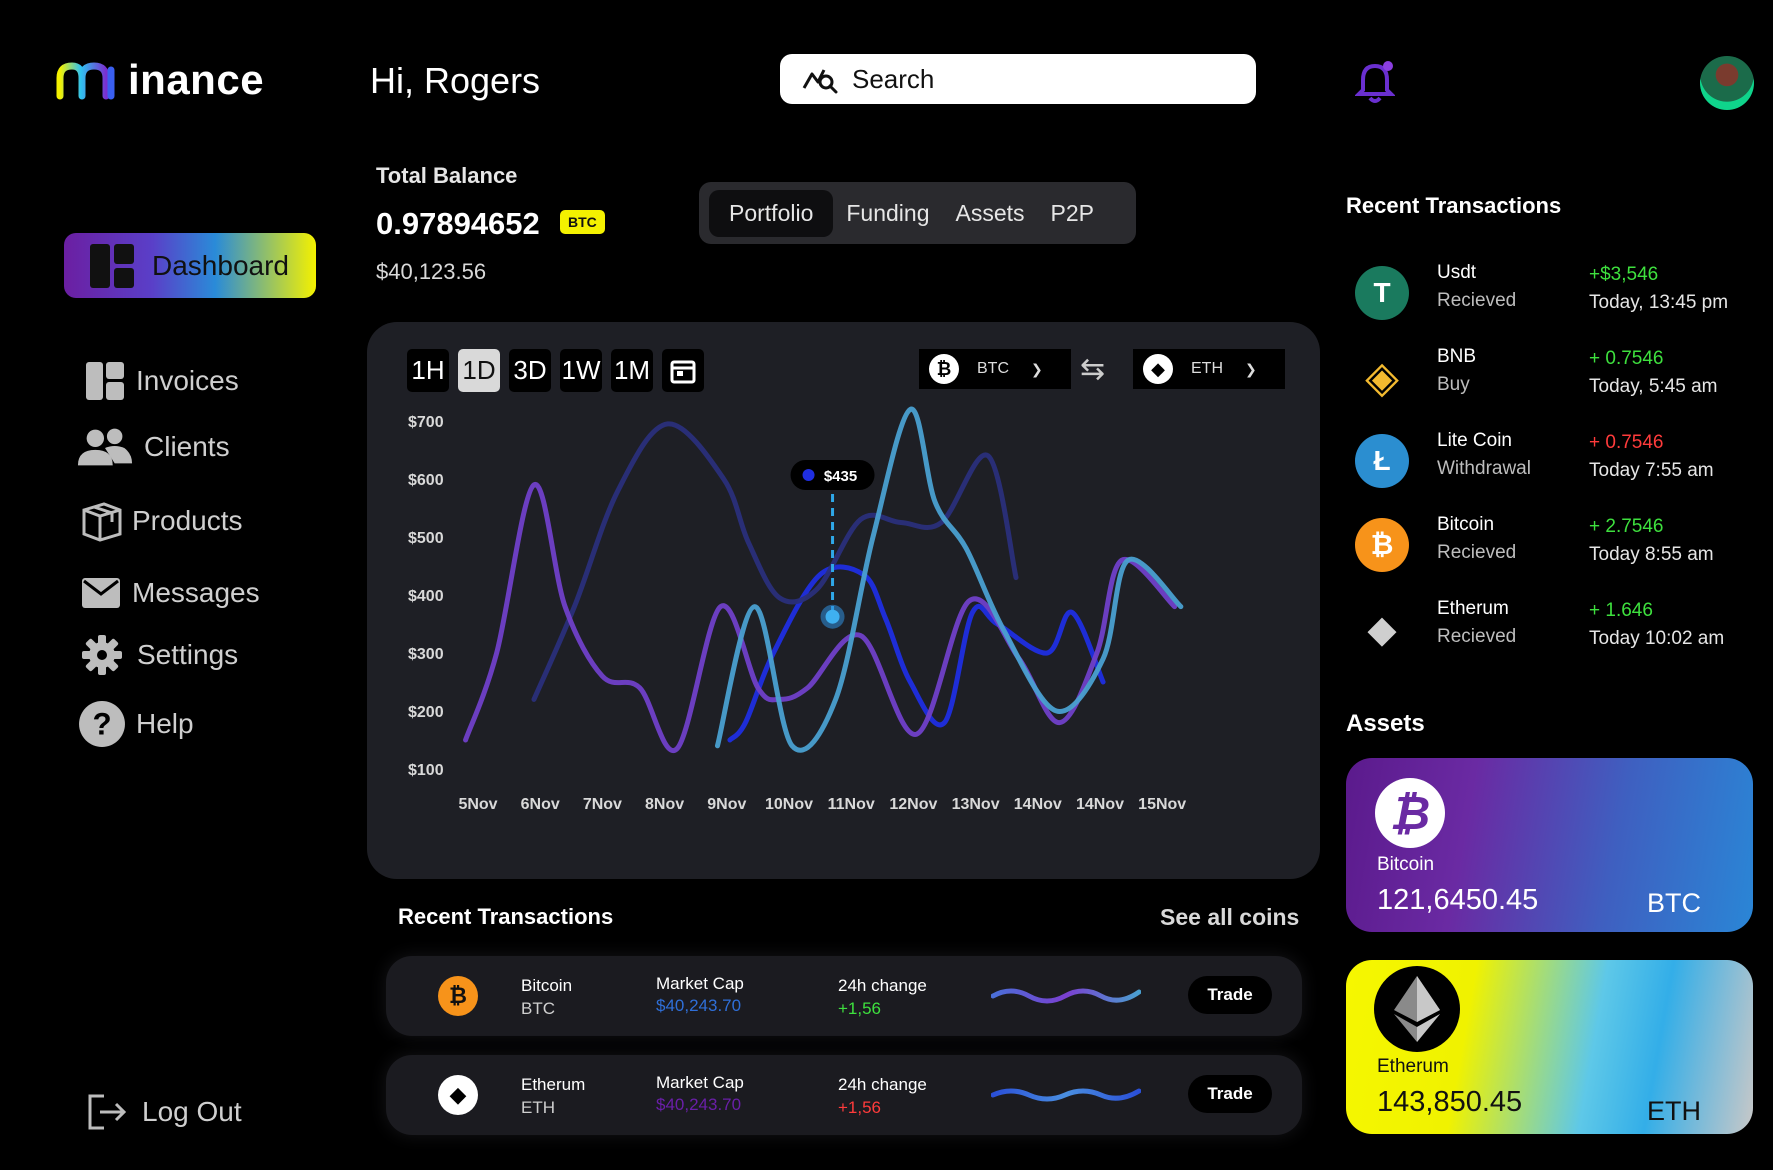 The image size is (1773, 1170). What do you see at coordinates (1458, 900) in the screenshot?
I see `asset-value: 121,6450.45` at bounding box center [1458, 900].